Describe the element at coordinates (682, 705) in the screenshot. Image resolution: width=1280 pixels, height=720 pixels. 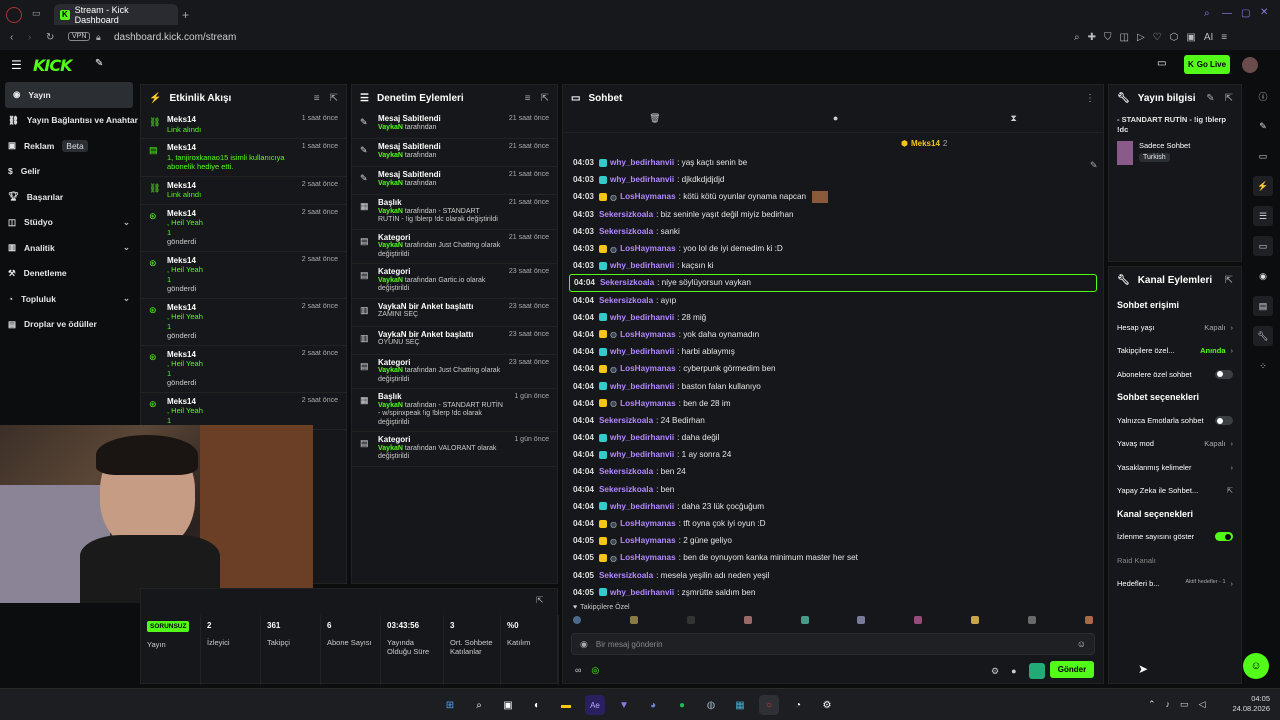
I see `spotify-icon: ●` at that location.